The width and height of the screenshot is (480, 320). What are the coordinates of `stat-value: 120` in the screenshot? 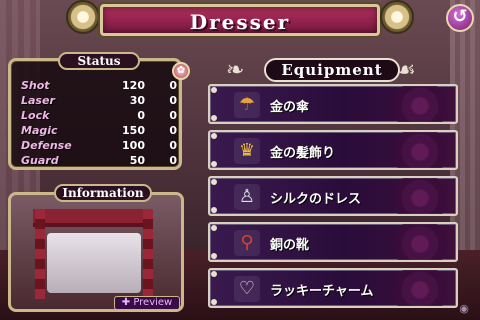 It's located at (133, 85).